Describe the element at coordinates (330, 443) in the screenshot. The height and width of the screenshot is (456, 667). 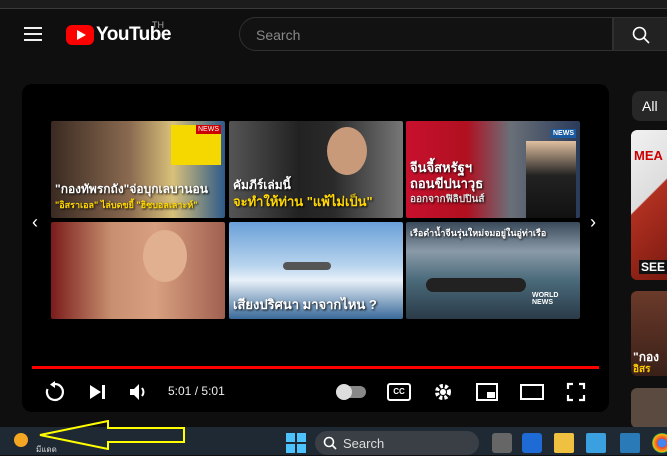
I see `taskbar-search-icon` at that location.